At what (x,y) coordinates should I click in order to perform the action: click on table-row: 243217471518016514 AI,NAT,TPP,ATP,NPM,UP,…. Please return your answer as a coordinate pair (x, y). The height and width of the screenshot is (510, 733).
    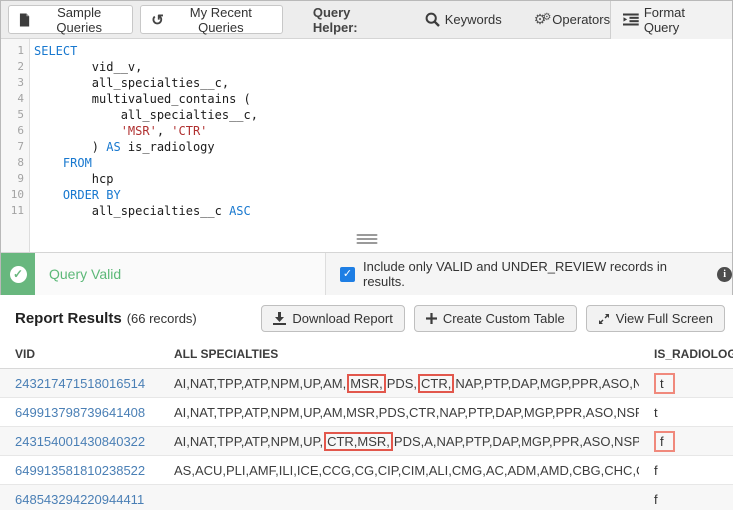
    Looking at the image, I should click on (366, 383).